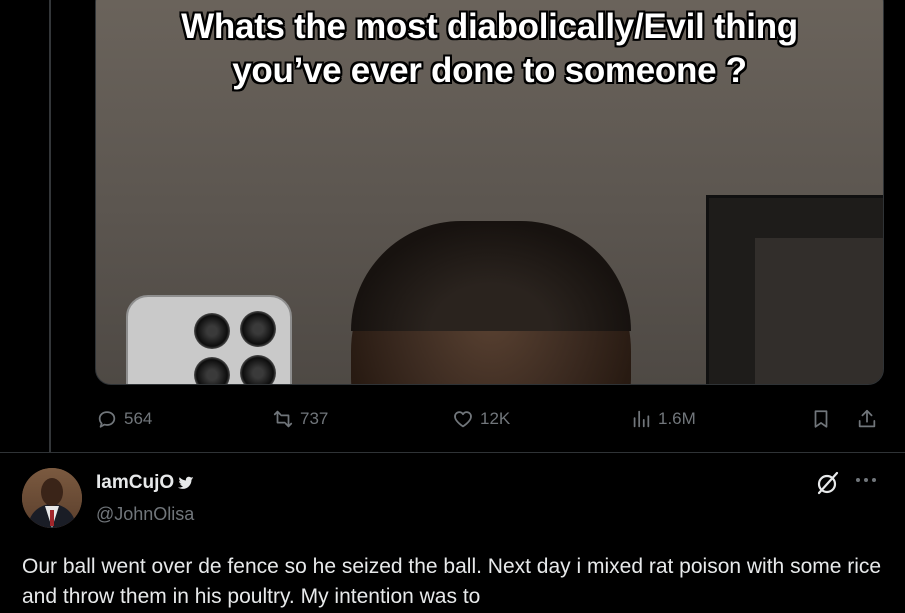 This screenshot has width=905, height=613. I want to click on reply-icon, so click(107, 419).